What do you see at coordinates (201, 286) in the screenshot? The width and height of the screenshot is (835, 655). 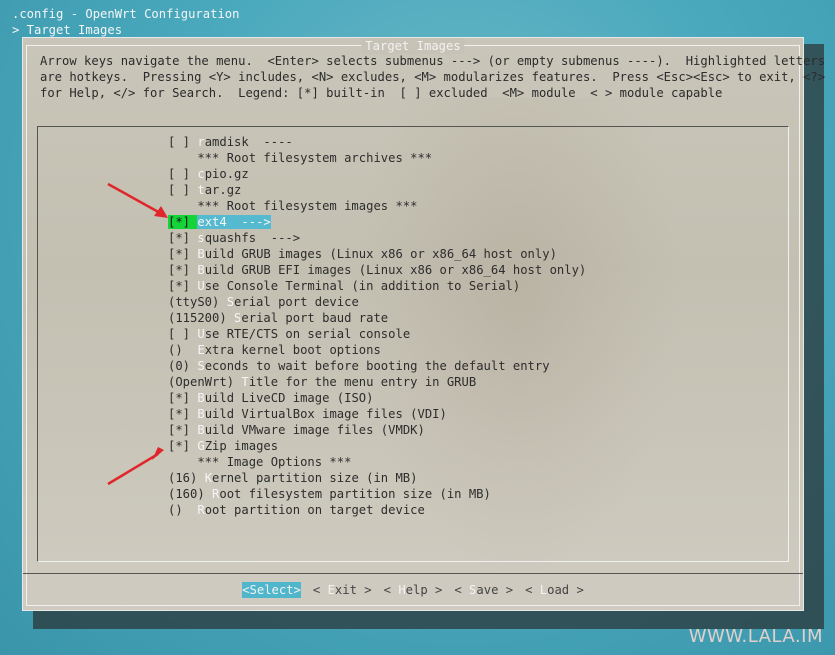 I see `menu-item-hotkey: U` at bounding box center [201, 286].